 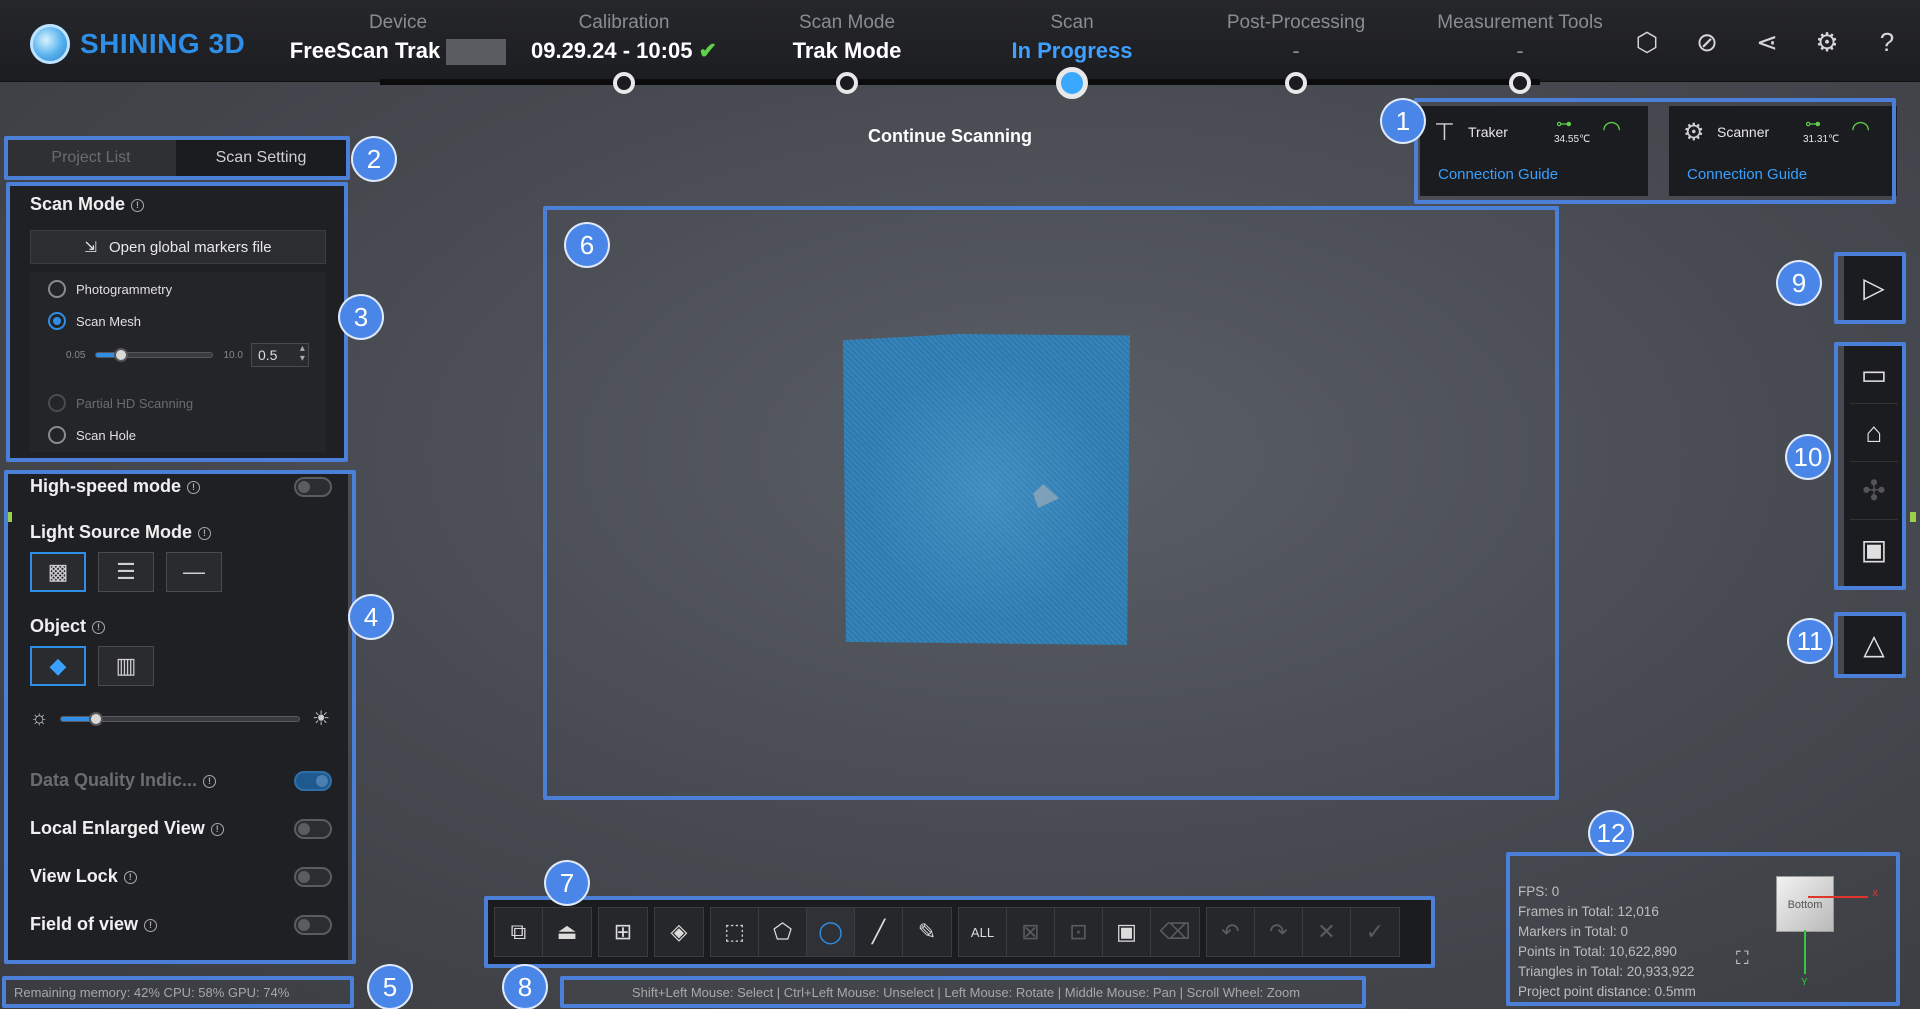 What do you see at coordinates (1707, 42) in the screenshot?
I see `link-icon: ⊘` at bounding box center [1707, 42].